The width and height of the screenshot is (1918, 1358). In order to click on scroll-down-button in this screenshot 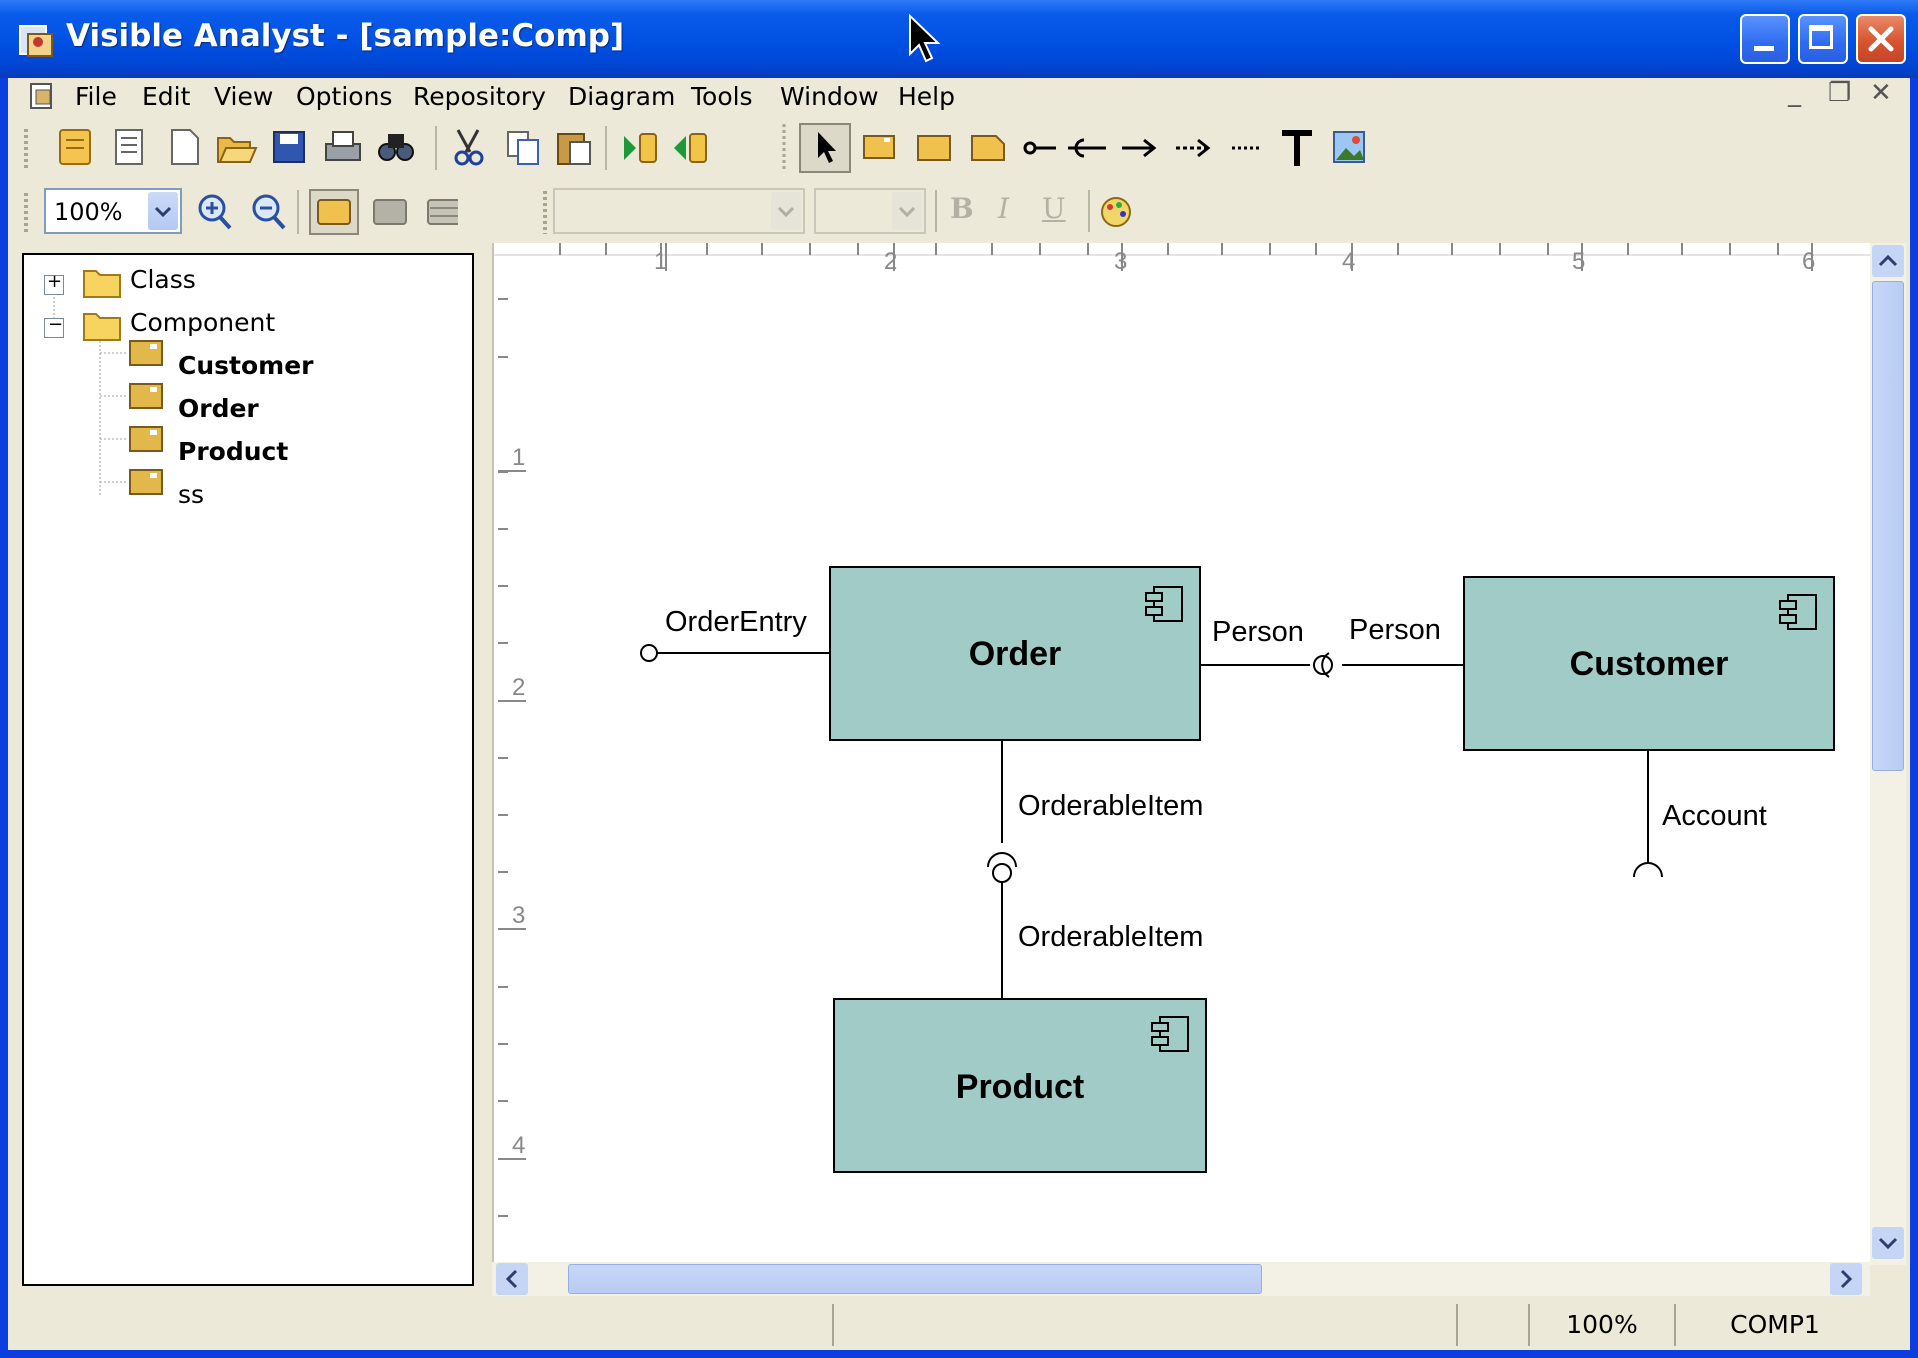, I will do `click(1888, 1243)`.